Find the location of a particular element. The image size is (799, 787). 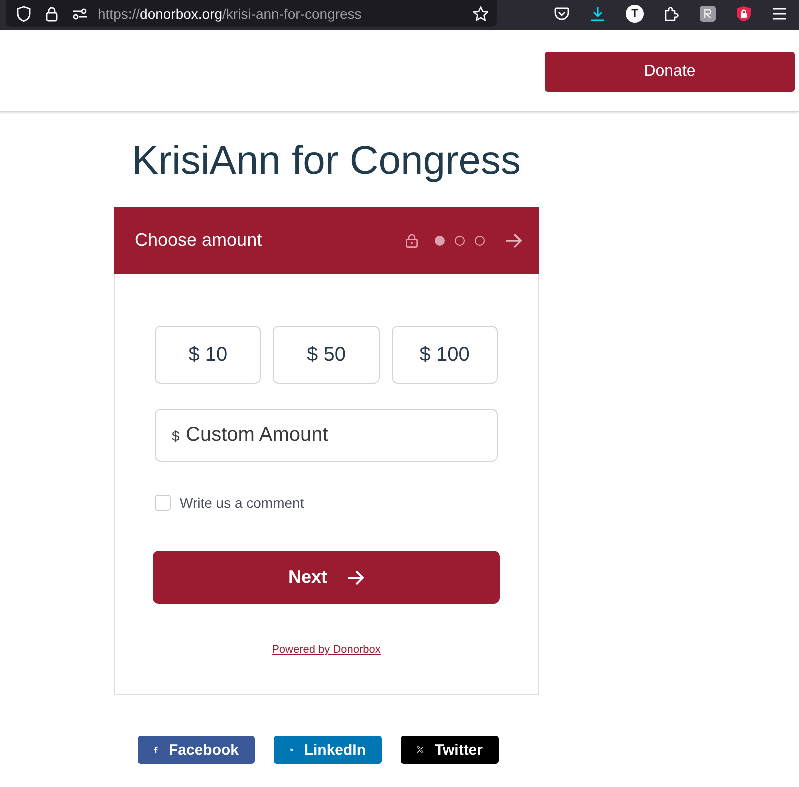

checkbox-label: Write us a comment is located at coordinates (242, 503).